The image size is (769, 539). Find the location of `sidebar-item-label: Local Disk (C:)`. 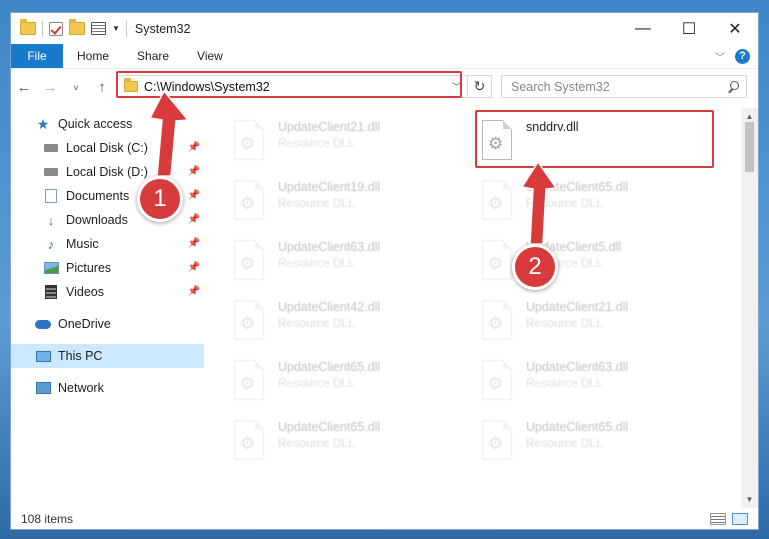

sidebar-item-label: Local Disk (C:) is located at coordinates (107, 148).